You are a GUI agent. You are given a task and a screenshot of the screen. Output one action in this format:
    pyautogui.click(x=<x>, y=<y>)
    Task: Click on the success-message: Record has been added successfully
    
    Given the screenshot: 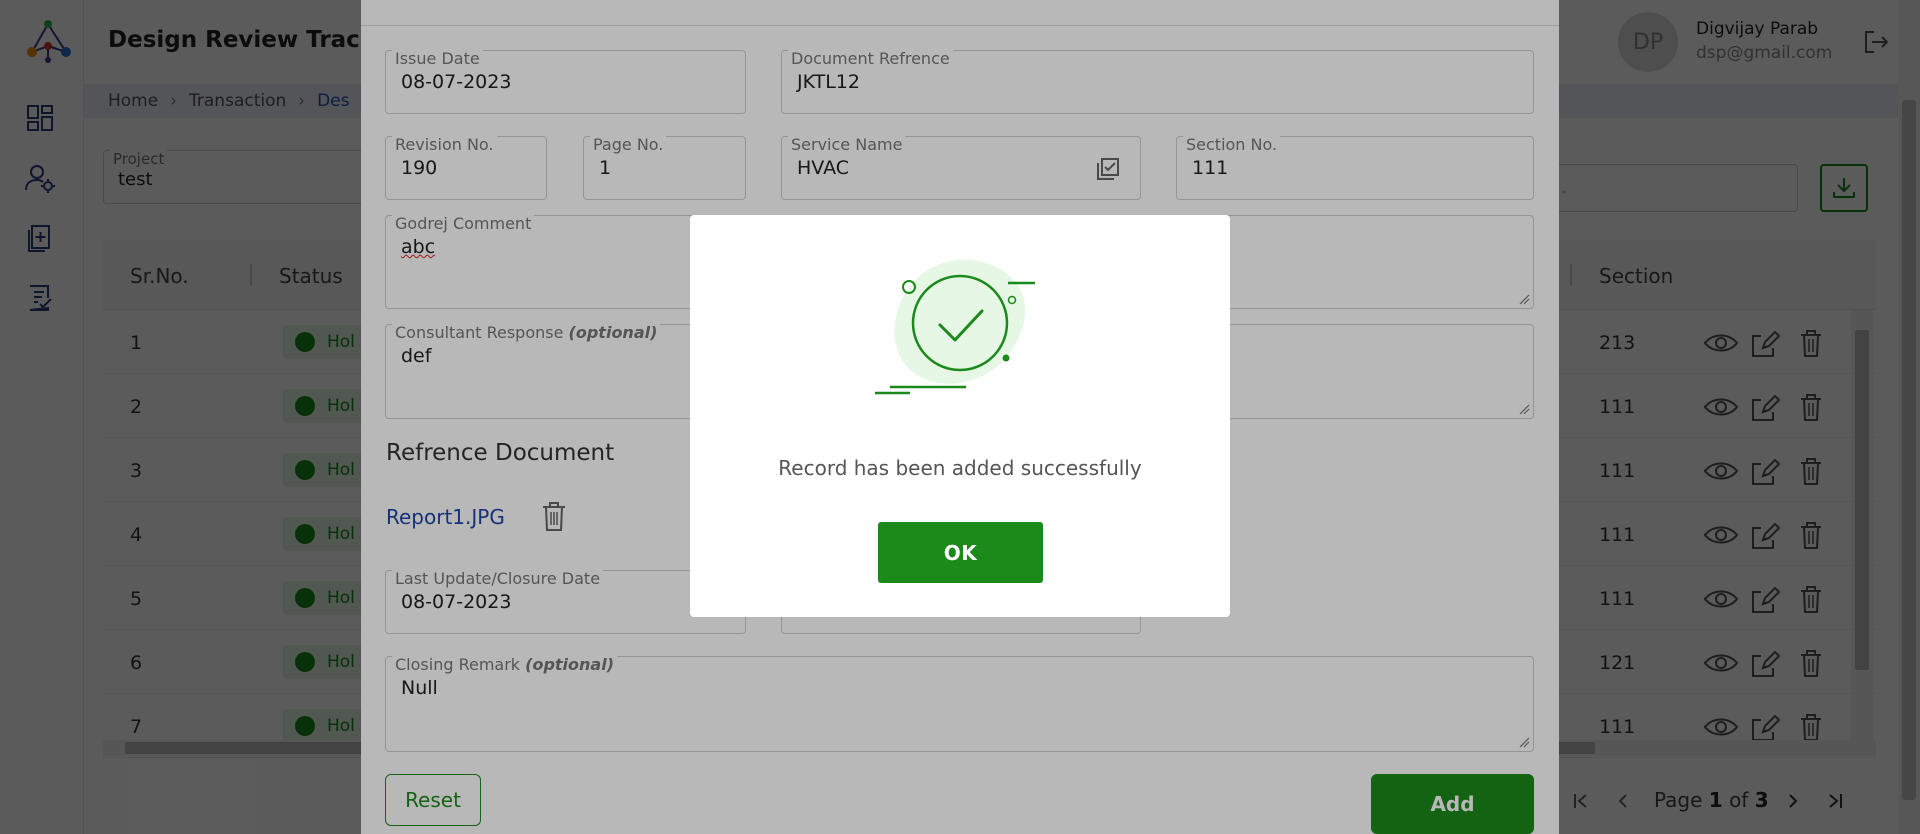 What is the action you would take?
    pyautogui.click(x=960, y=468)
    